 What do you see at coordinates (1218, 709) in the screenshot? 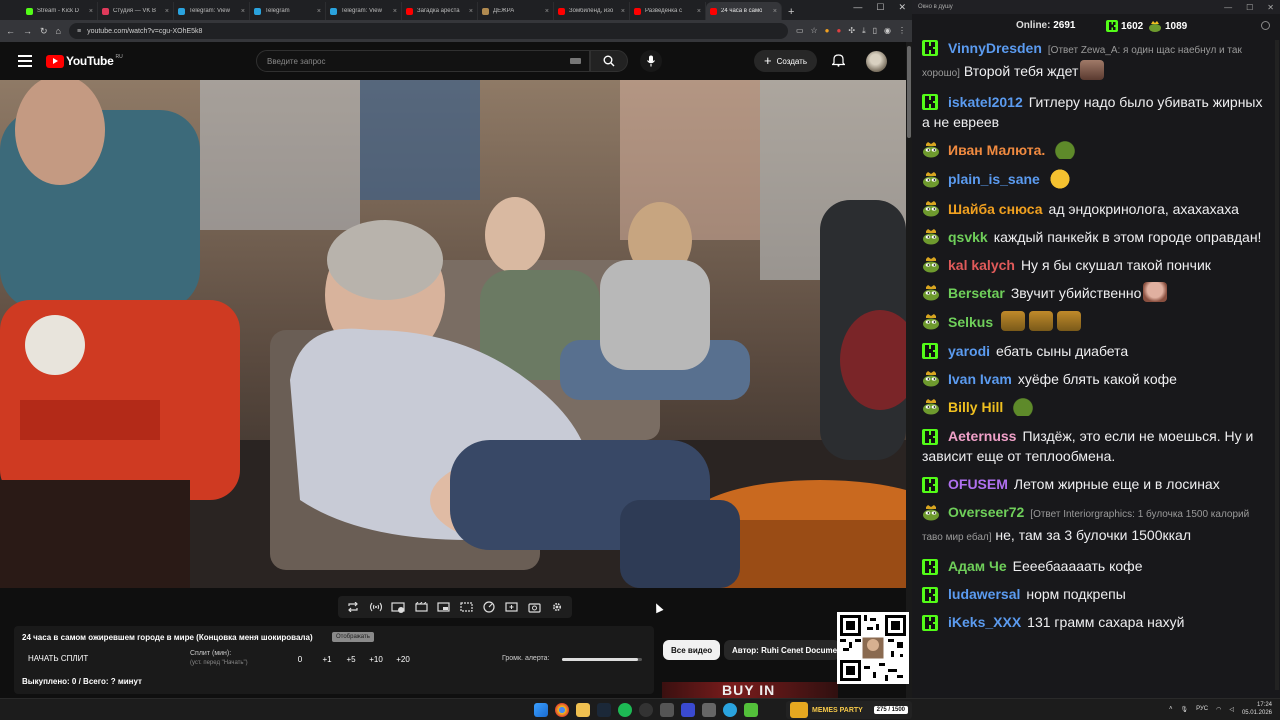
I see `wifi-icon: ◠` at bounding box center [1218, 709].